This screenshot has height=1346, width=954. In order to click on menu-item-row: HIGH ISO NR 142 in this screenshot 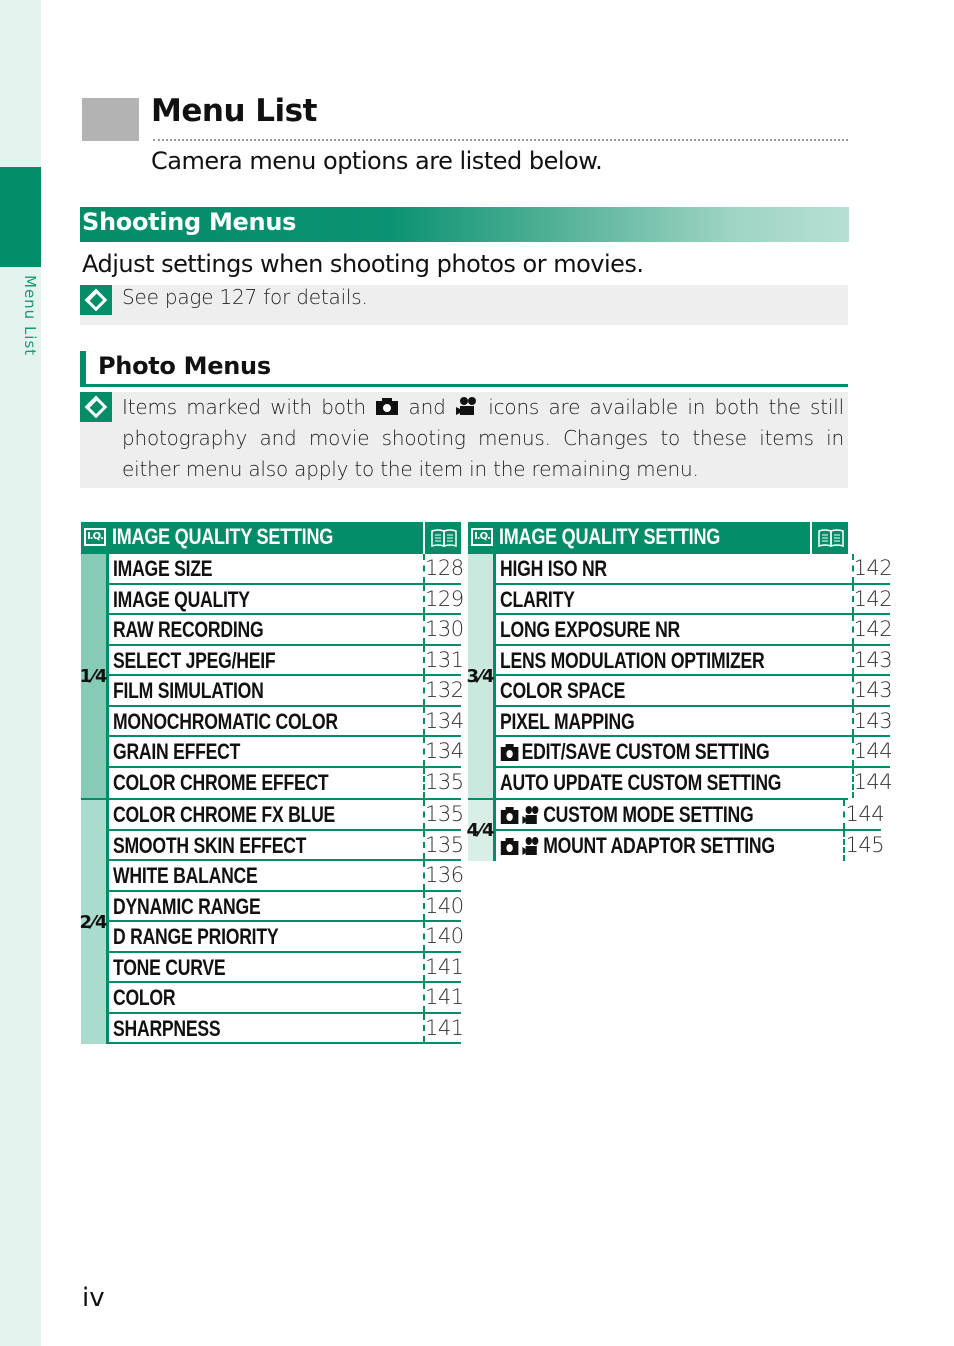, I will do `click(694, 569)`.